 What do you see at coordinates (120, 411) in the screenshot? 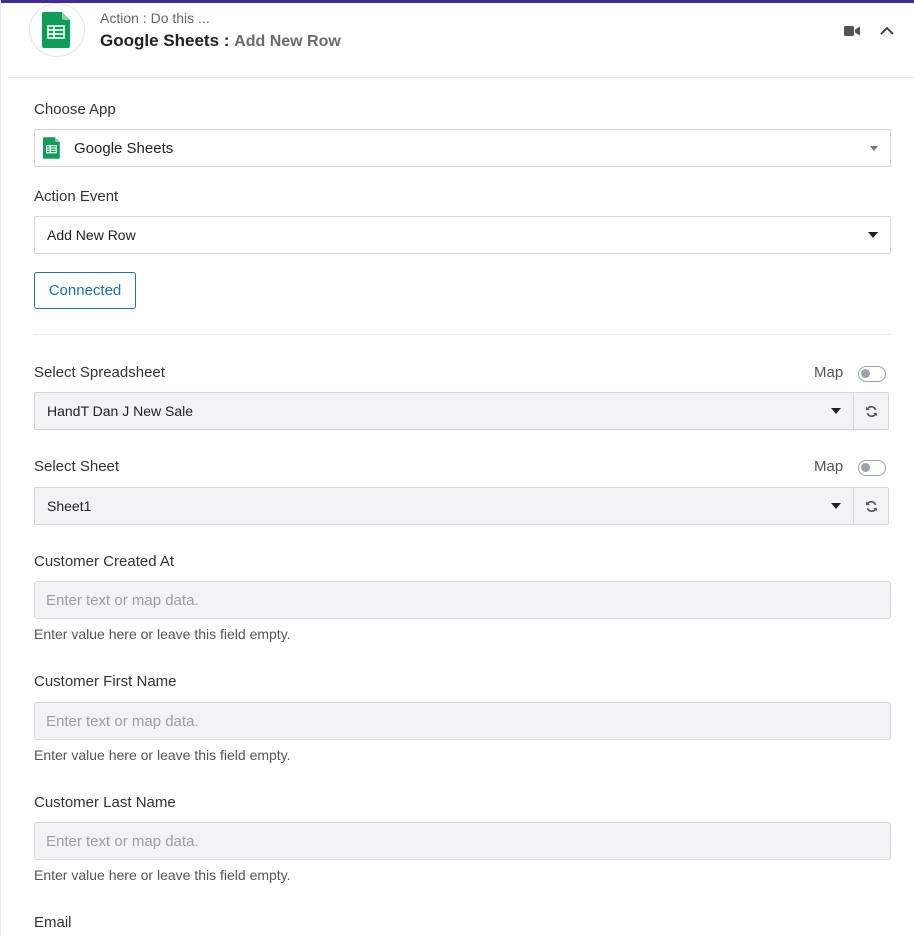
I see `spreadsheet-value: HandT Dan J New Sale` at bounding box center [120, 411].